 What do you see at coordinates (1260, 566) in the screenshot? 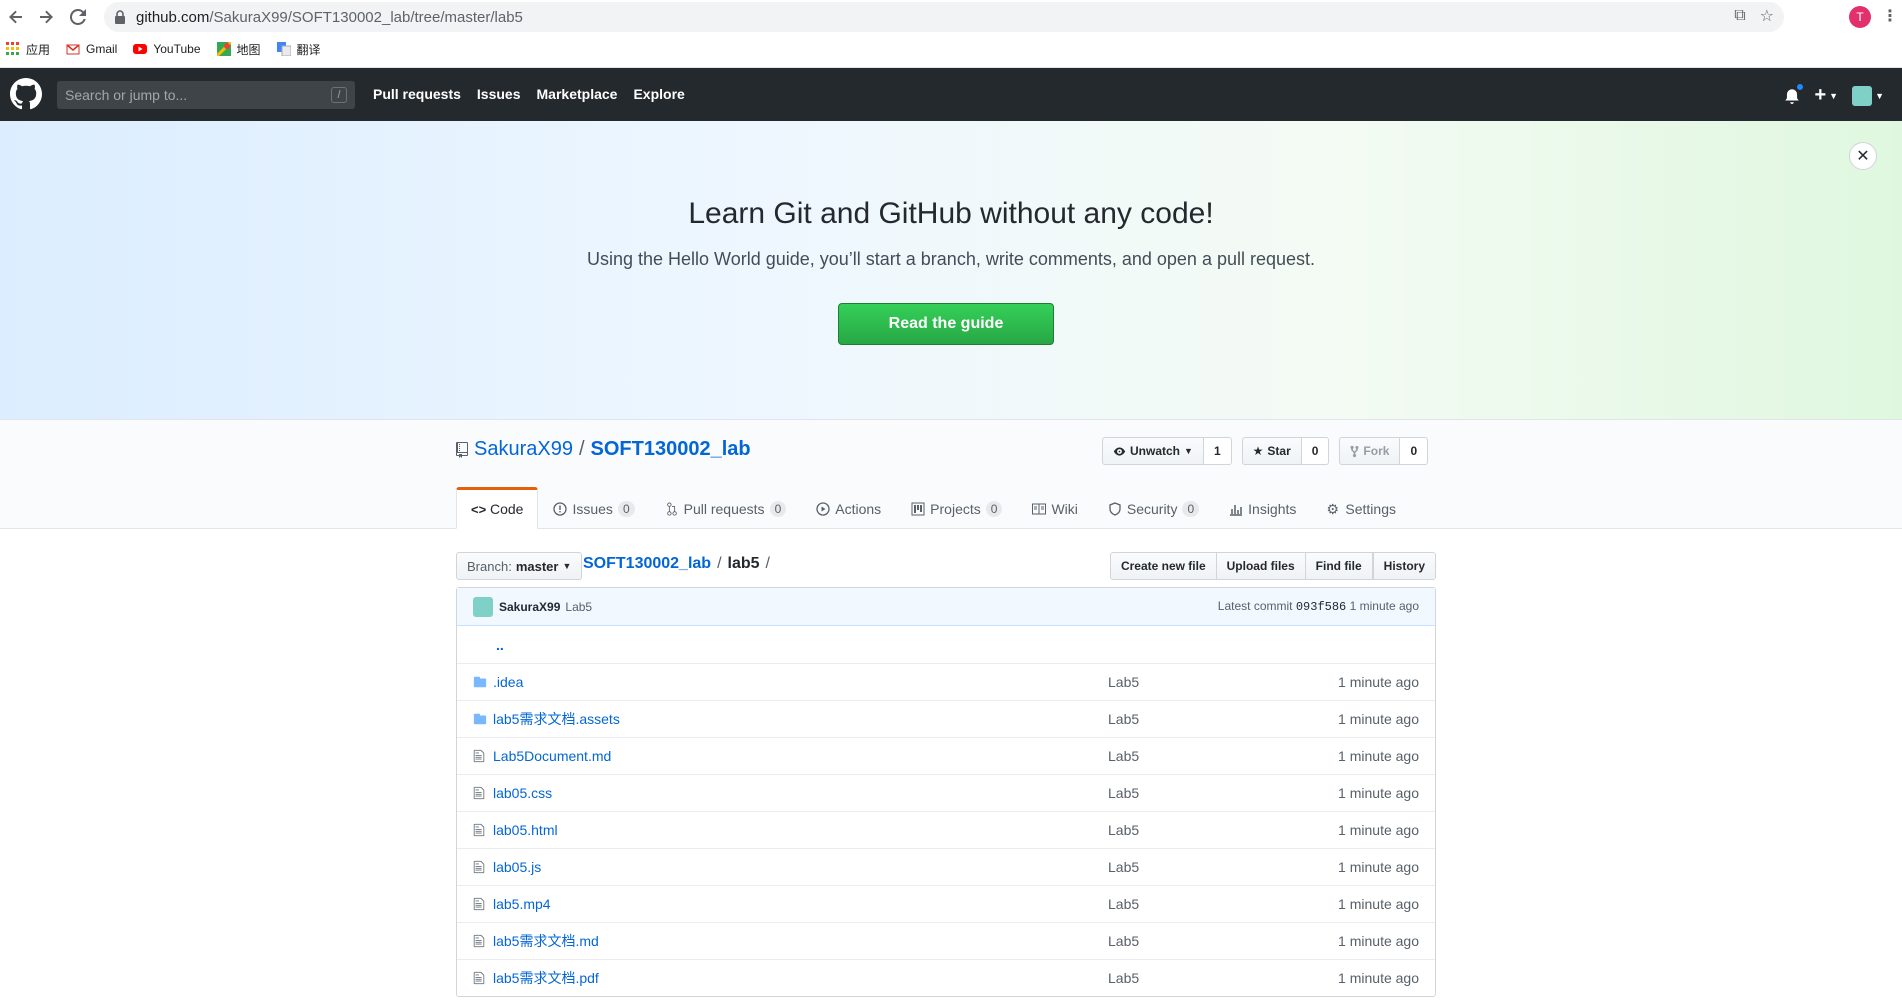
I see `upload-files-button: Upload files` at bounding box center [1260, 566].